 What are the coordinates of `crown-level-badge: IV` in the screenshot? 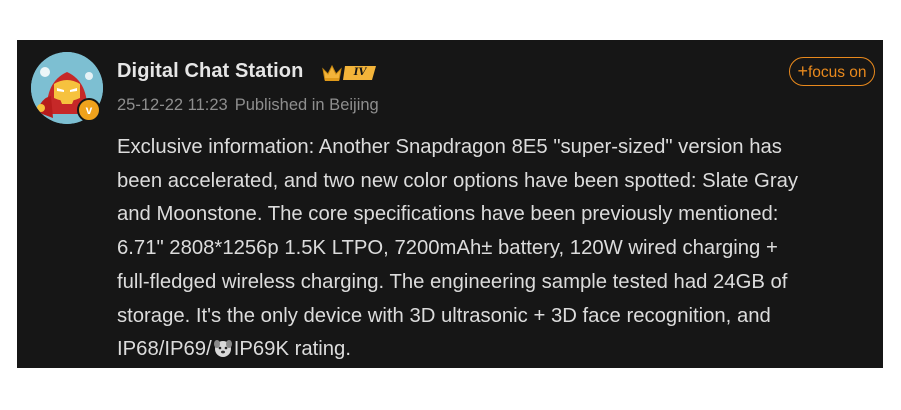 It's located at (349, 73).